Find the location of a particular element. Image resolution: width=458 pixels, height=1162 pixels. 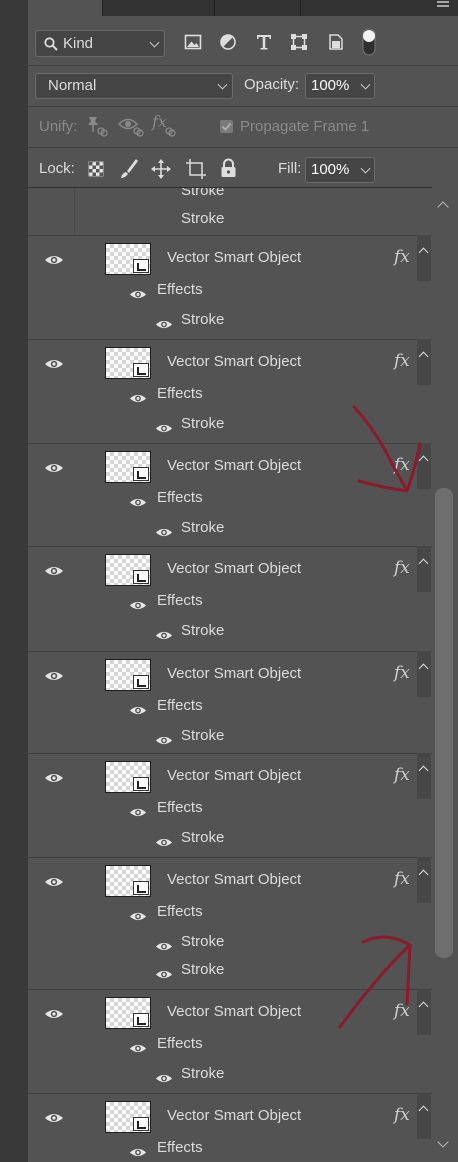

filter-toggle-icon is located at coordinates (369, 42).